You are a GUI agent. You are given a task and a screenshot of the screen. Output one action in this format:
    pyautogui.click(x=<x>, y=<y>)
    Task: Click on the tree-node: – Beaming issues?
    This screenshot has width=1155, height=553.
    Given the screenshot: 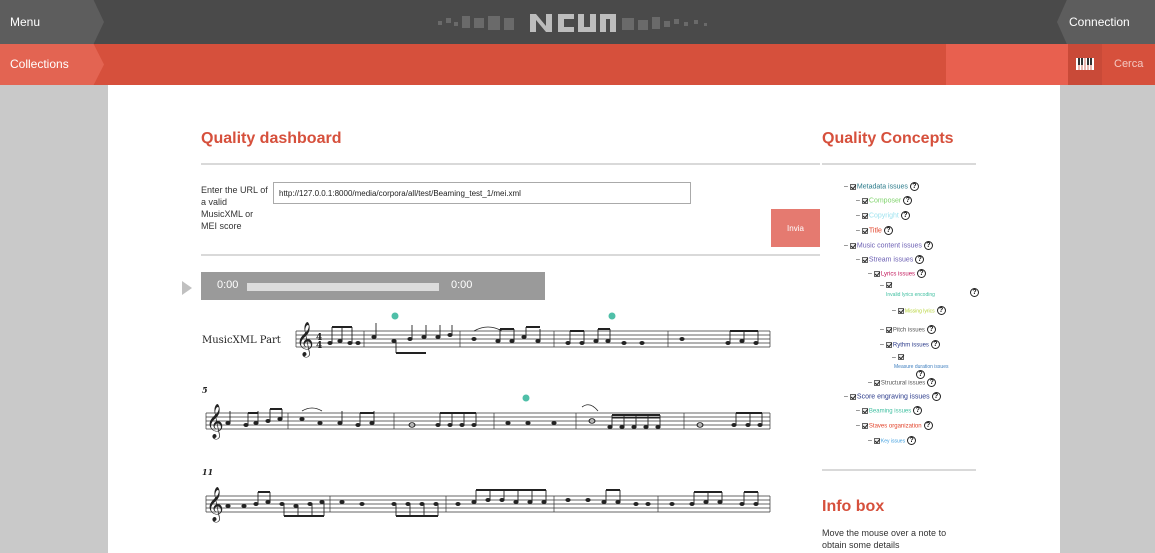 What is the action you would take?
    pyautogui.click(x=889, y=410)
    